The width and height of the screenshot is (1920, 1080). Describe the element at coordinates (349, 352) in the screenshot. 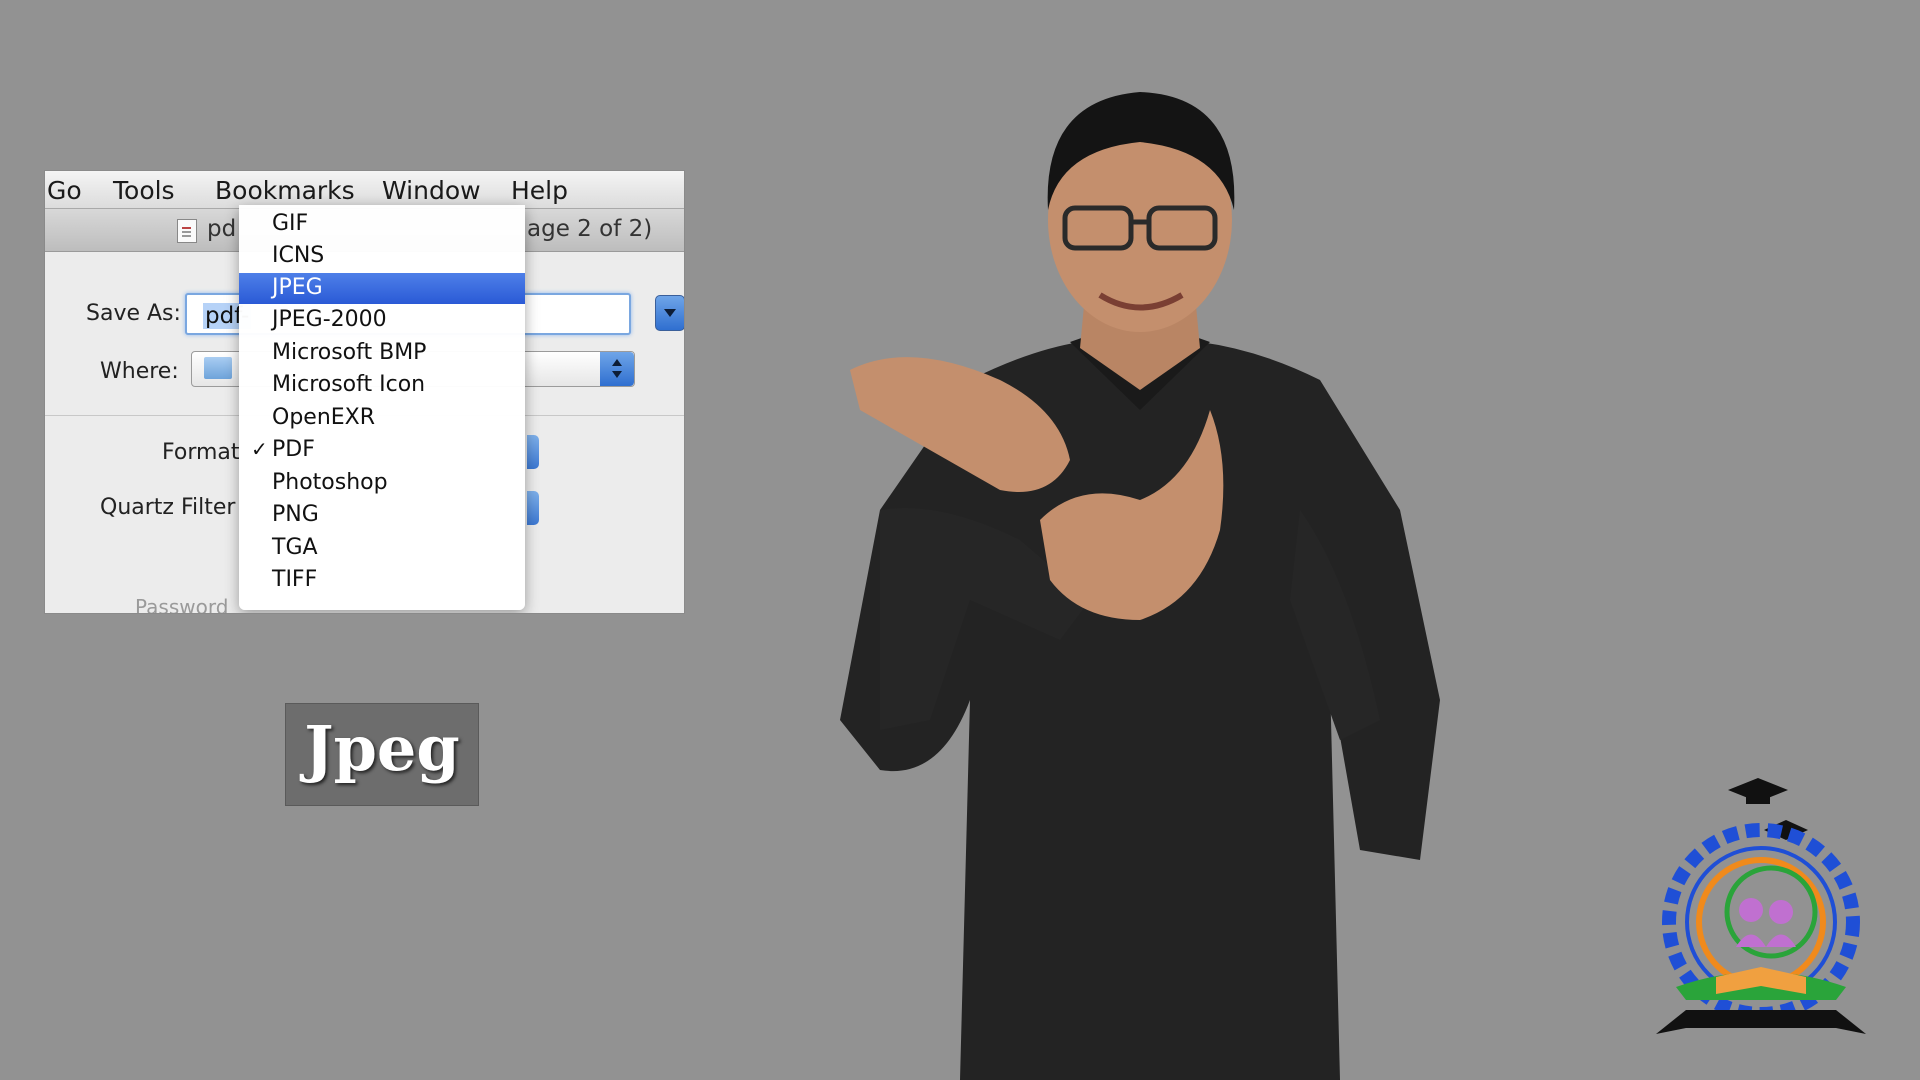

I see `option-label: Microsoft BMP` at that location.